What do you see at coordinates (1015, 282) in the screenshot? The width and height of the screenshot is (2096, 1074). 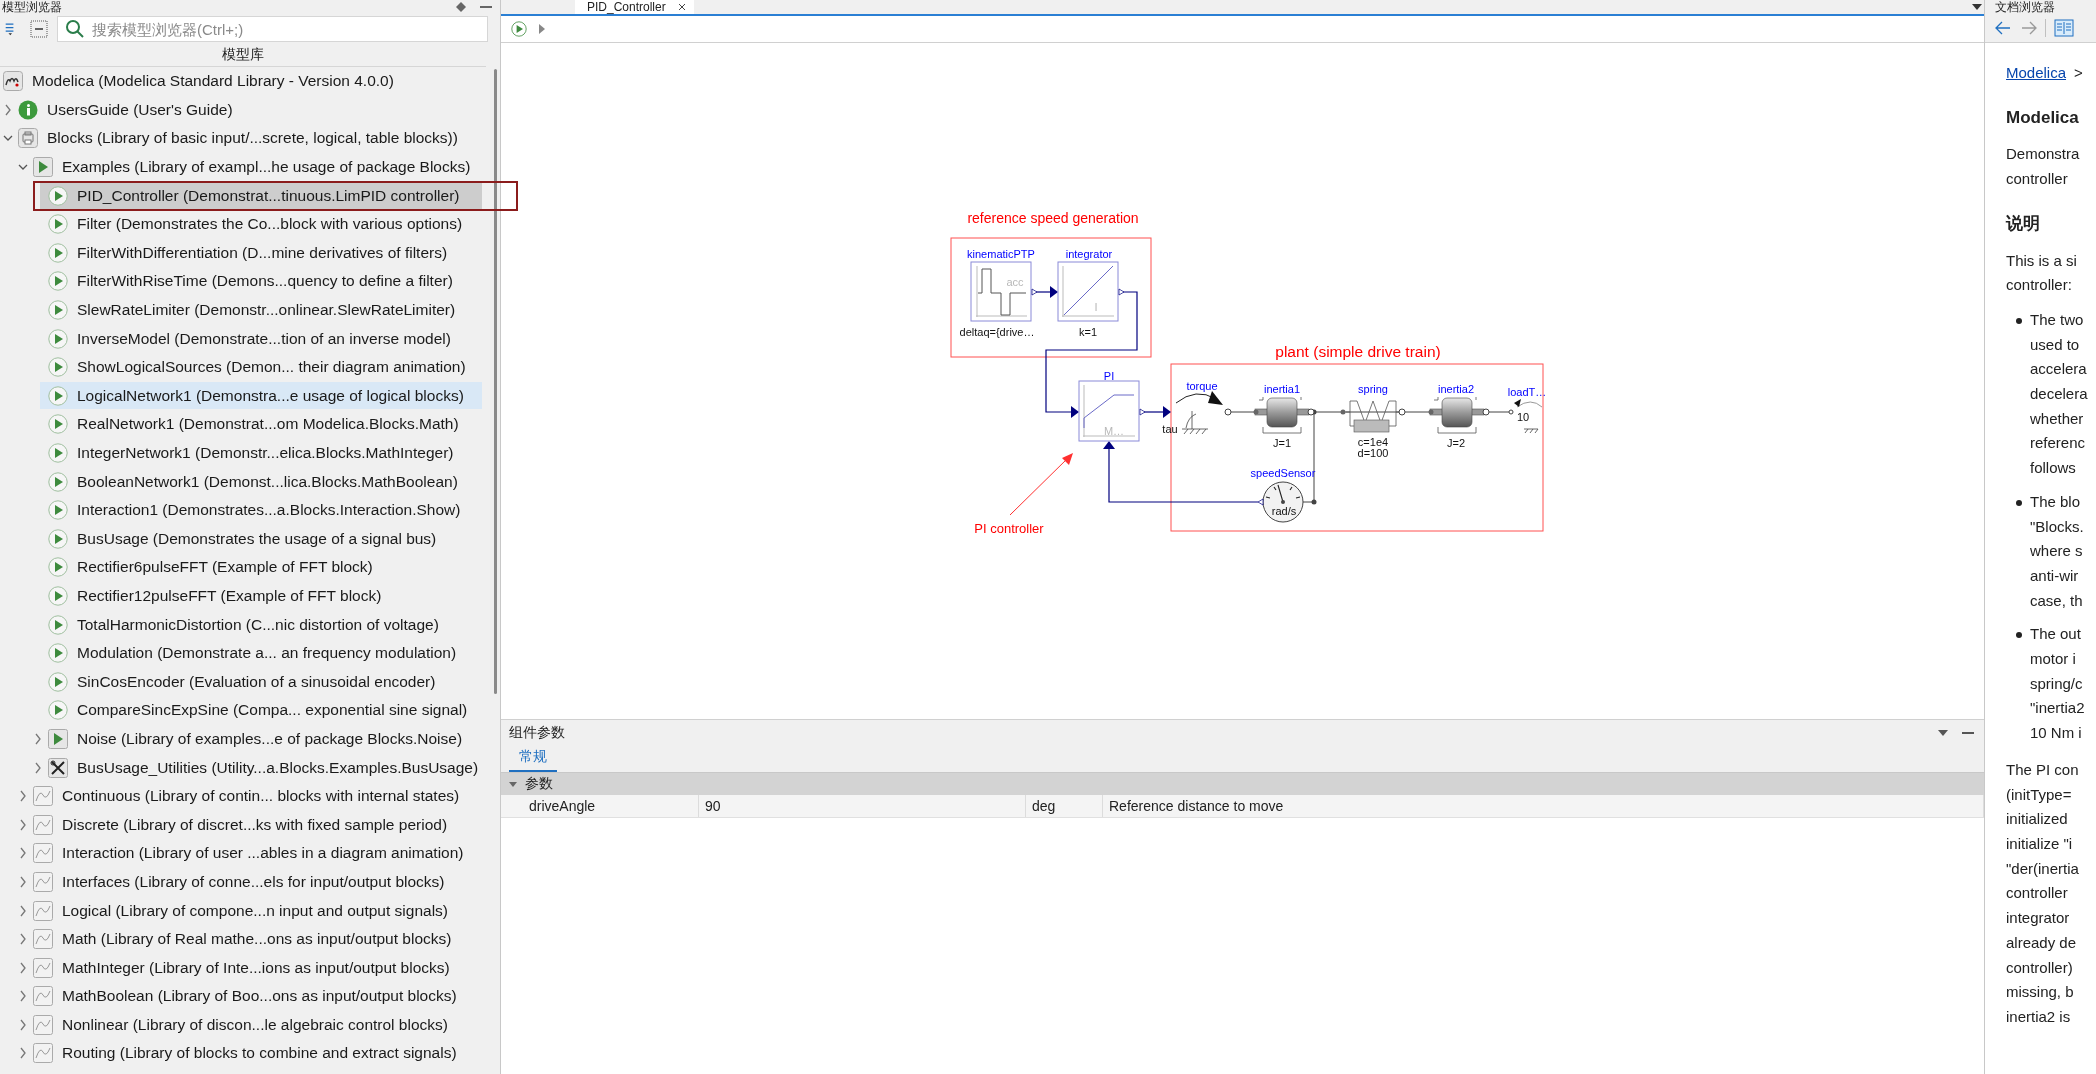 I see `block-icon-text: acc` at bounding box center [1015, 282].